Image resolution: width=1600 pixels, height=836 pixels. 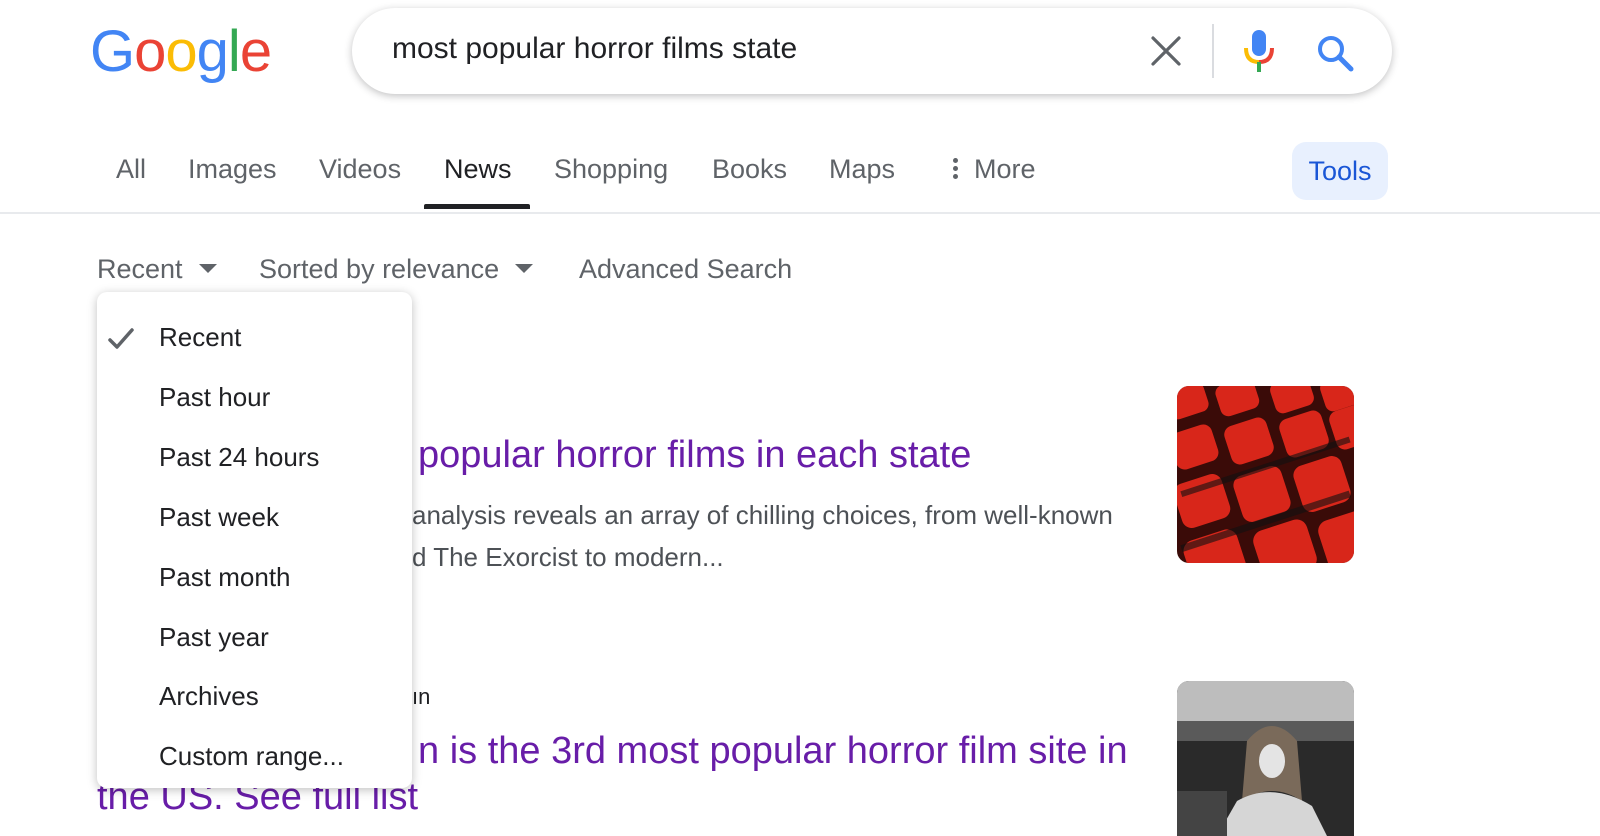 What do you see at coordinates (200, 337) in the screenshot?
I see `menu-item-label: Recent` at bounding box center [200, 337].